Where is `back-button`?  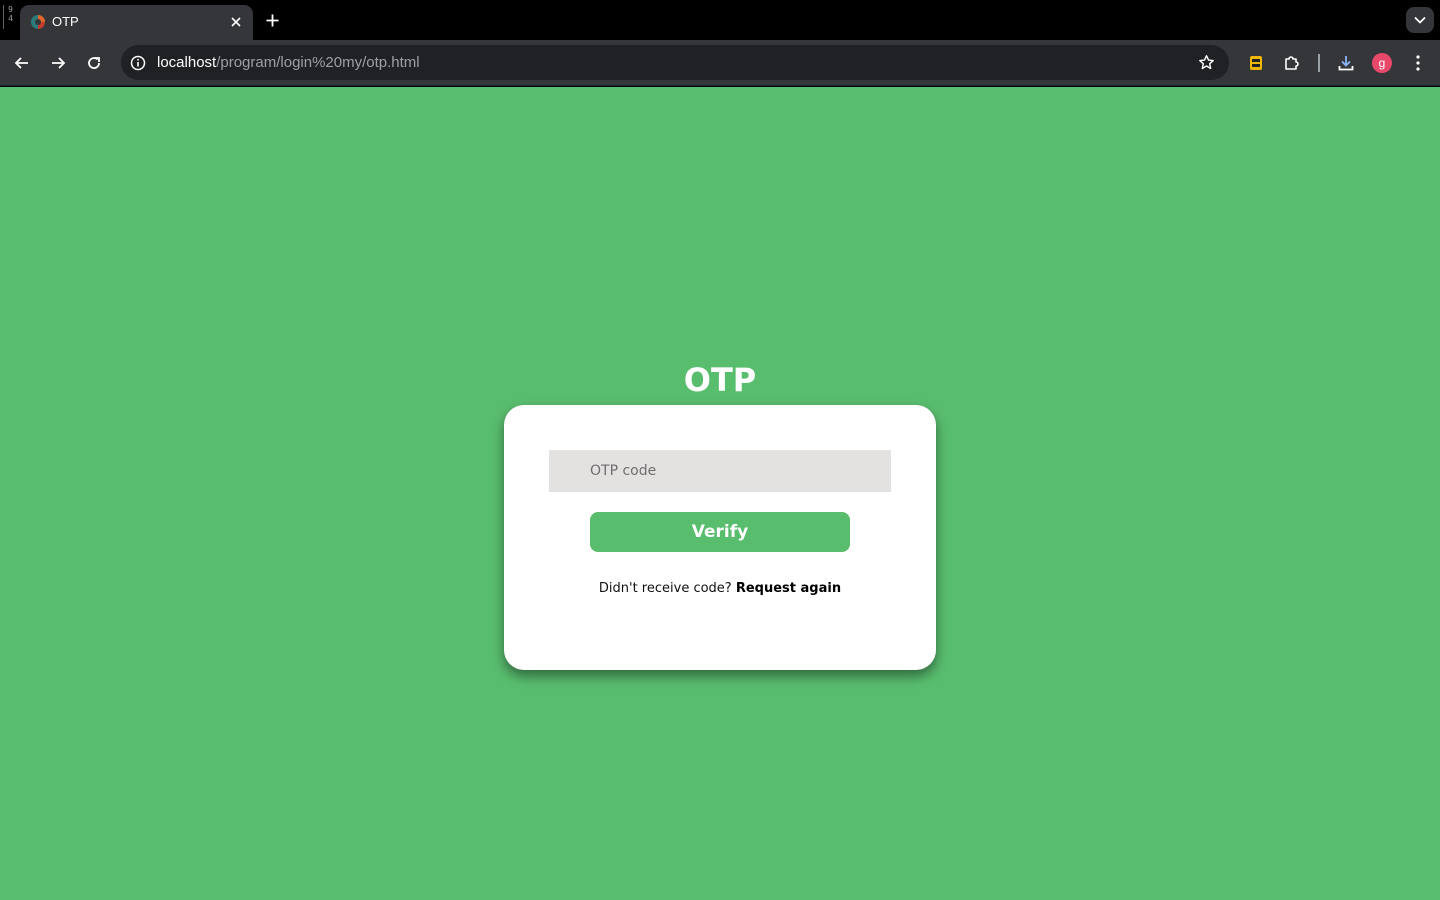 back-button is located at coordinates (22, 63).